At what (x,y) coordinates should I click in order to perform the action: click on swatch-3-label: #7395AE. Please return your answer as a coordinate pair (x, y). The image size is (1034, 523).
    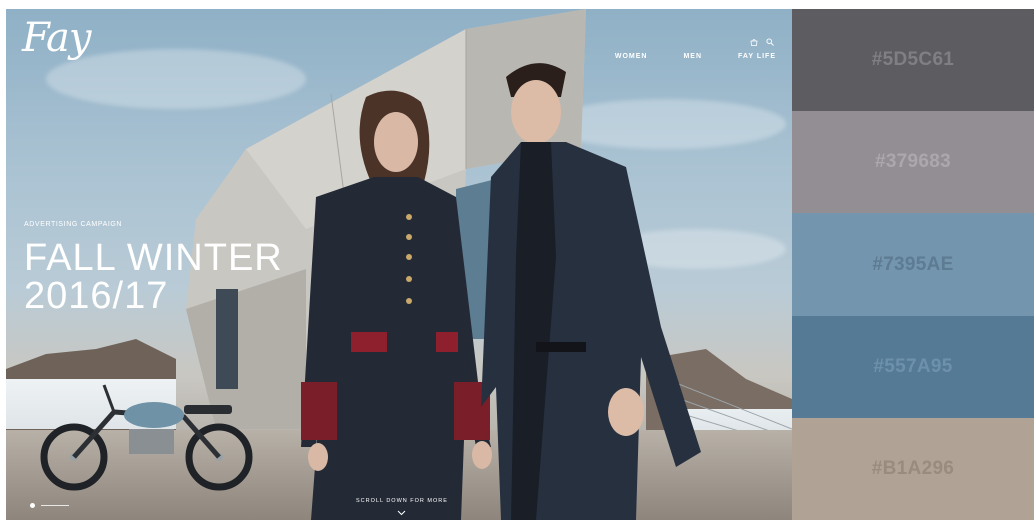
    Looking at the image, I should click on (913, 264).